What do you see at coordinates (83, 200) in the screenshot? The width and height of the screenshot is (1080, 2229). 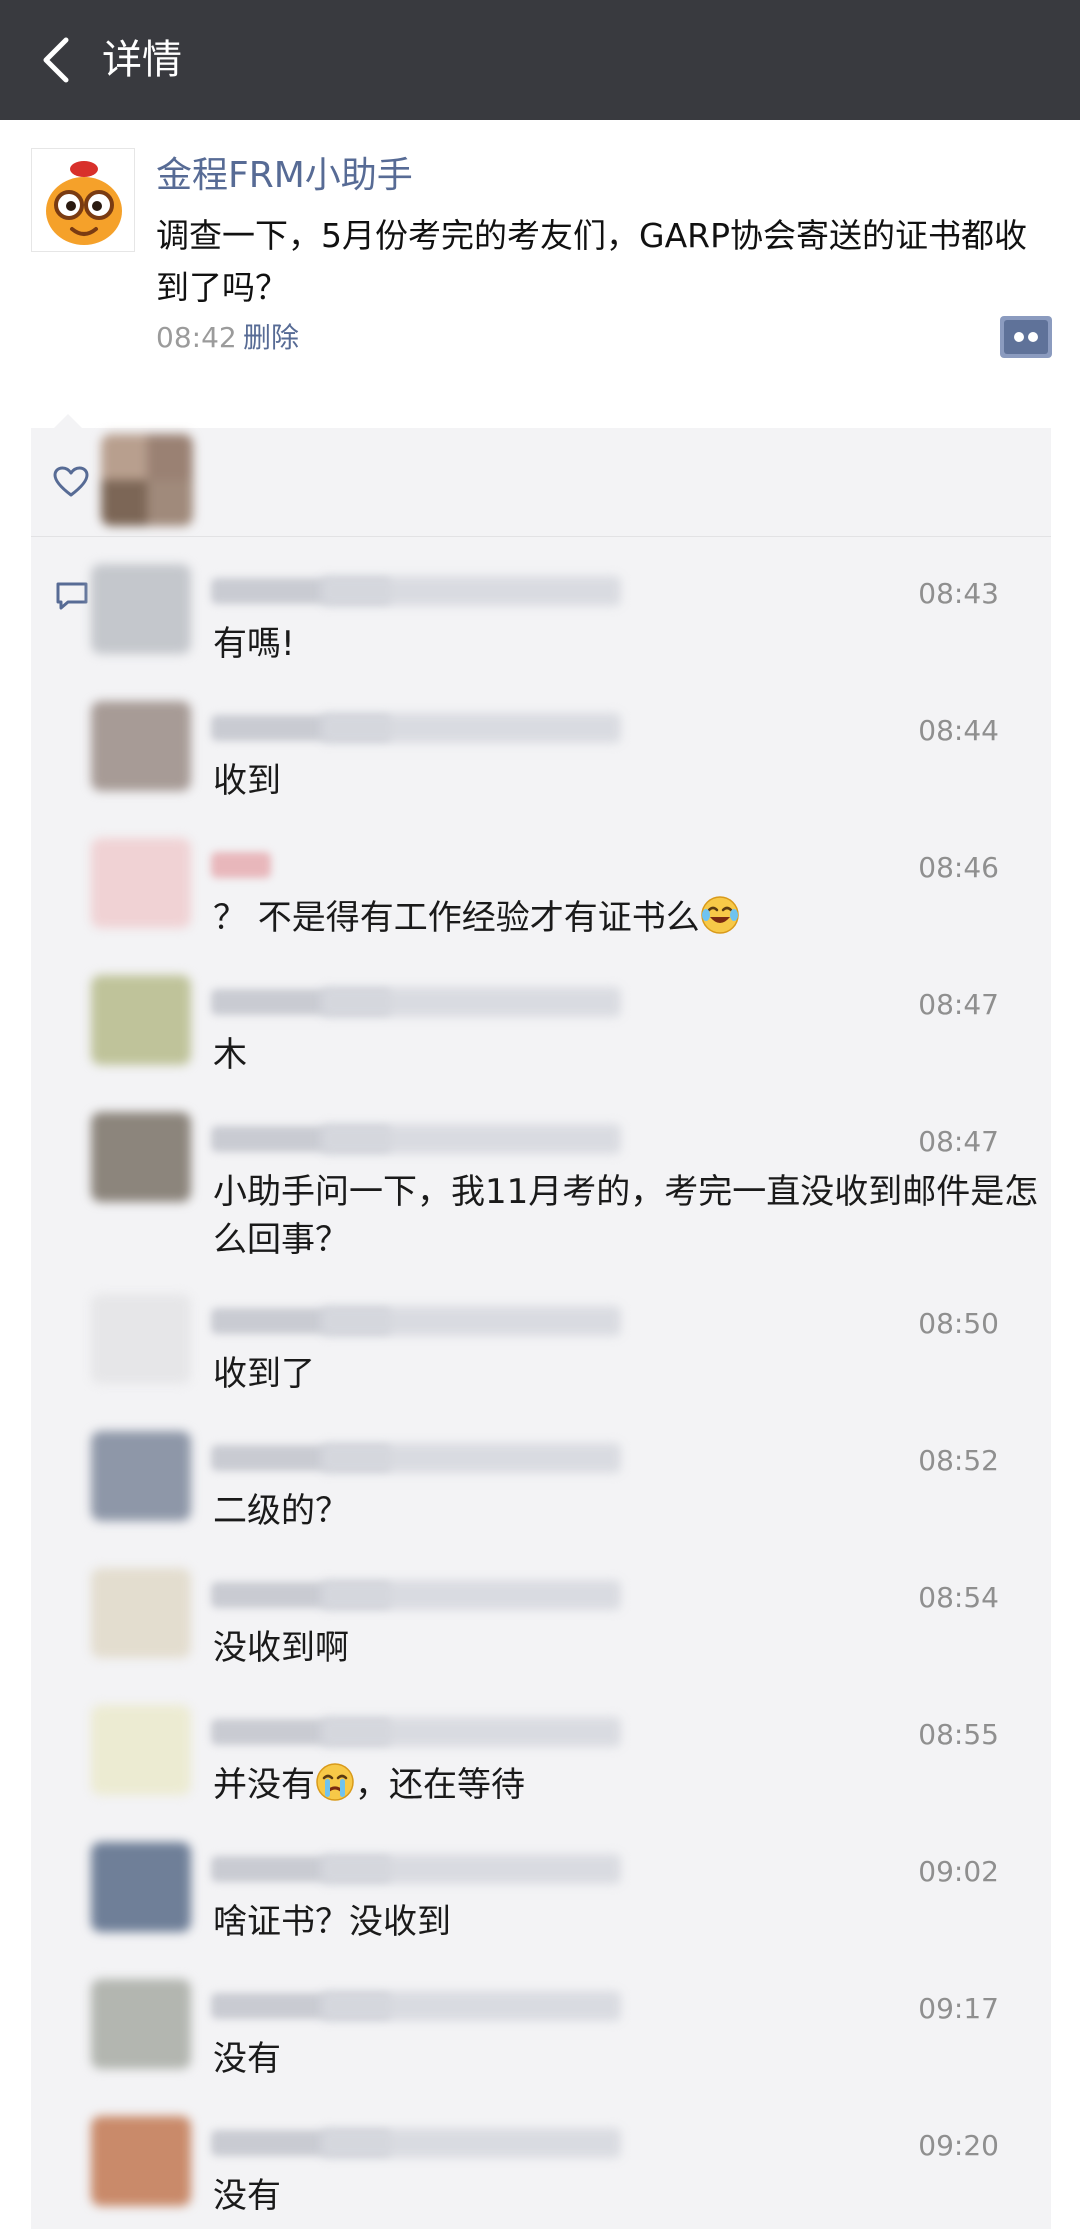 I see `author-avatar` at bounding box center [83, 200].